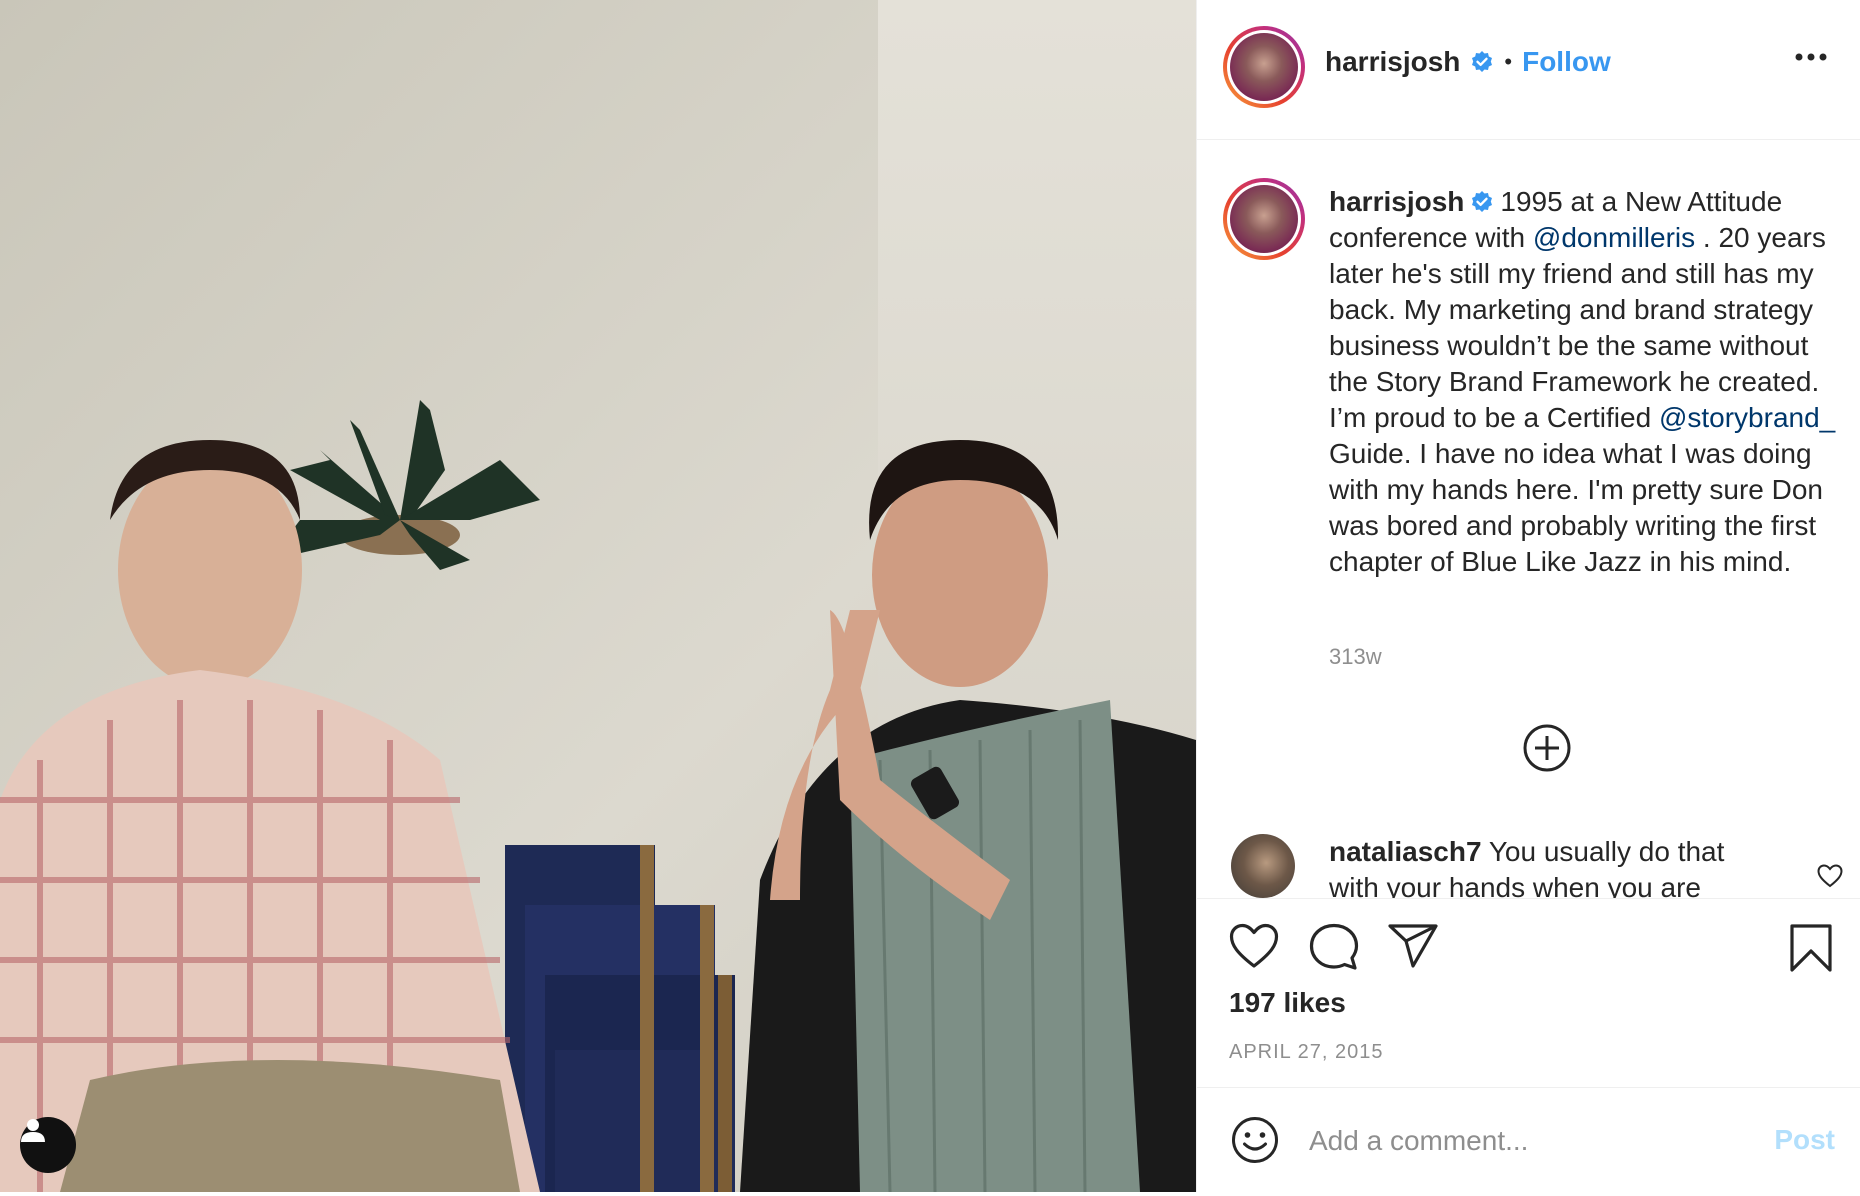  Describe the element at coordinates (33, 1130) in the screenshot. I see `user-tag-icon` at that location.